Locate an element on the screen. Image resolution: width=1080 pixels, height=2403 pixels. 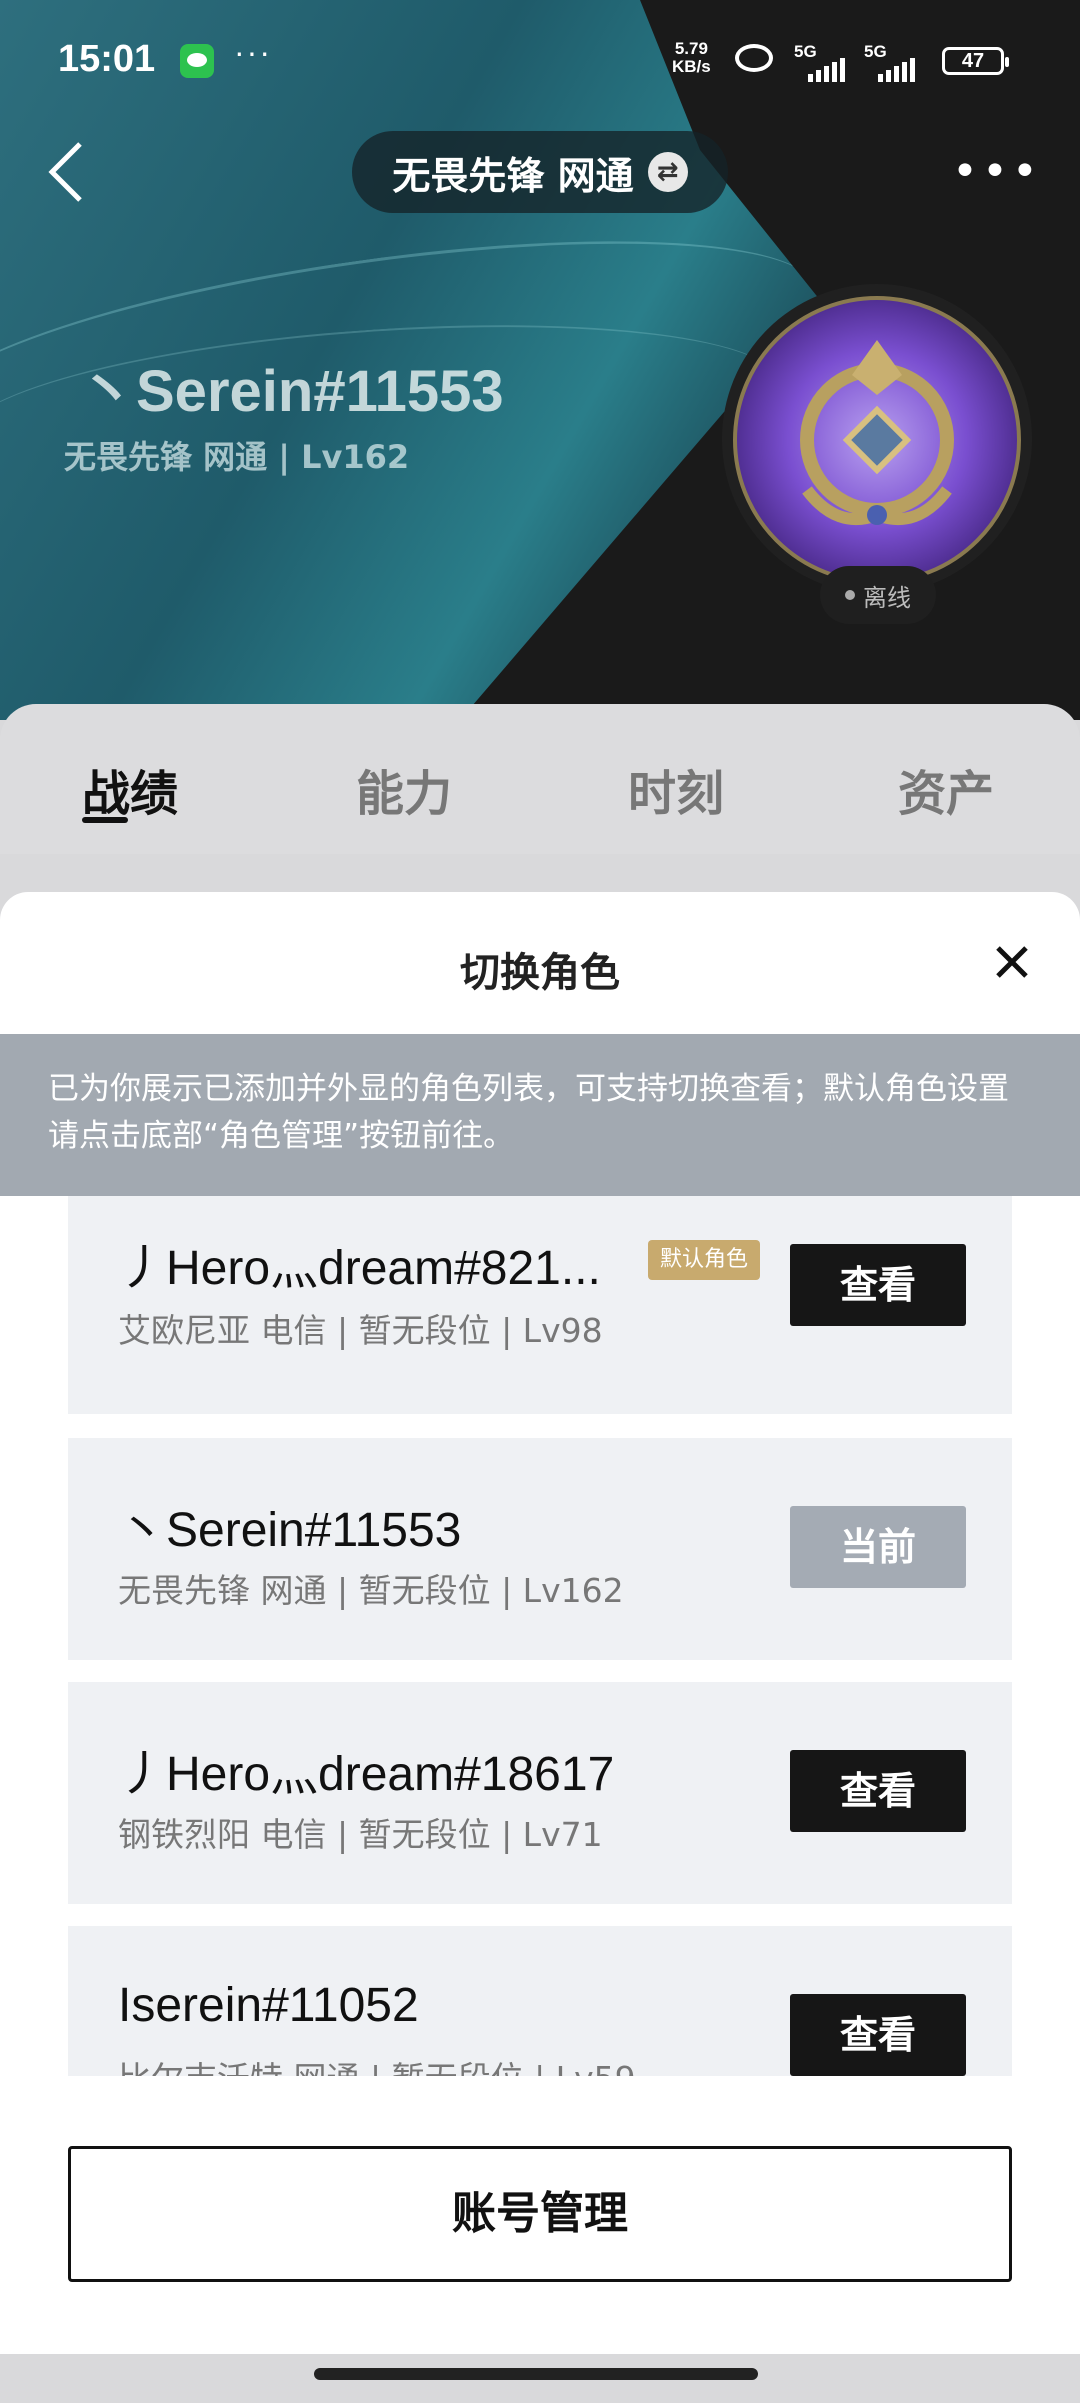
hotspot-icon is located at coordinates (754, 58).